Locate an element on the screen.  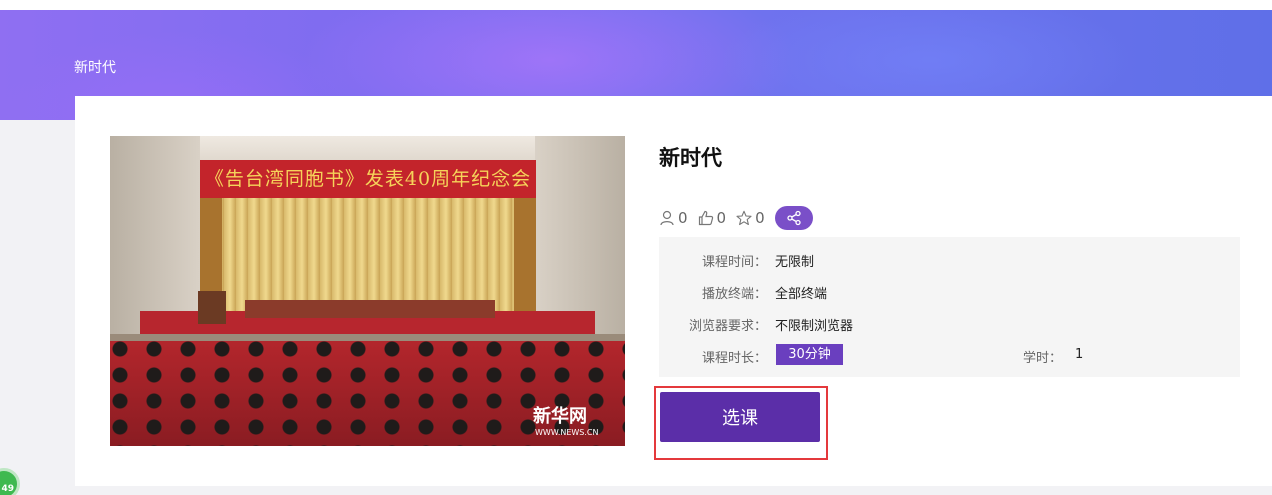
star-icon is located at coordinates (744, 218).